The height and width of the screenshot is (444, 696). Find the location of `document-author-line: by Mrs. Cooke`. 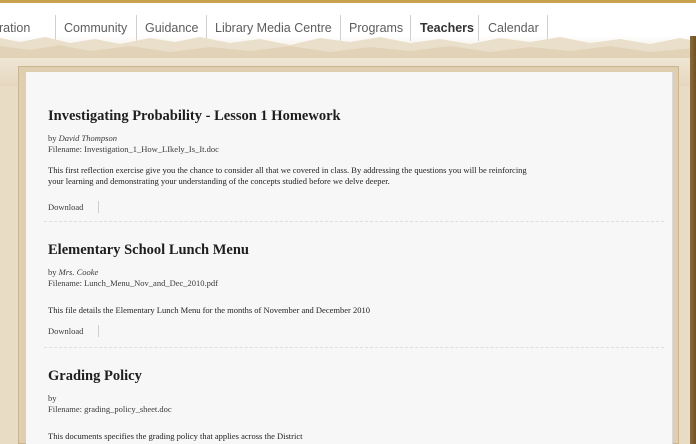

document-author-line: by Mrs. Cooke is located at coordinates (73, 272).